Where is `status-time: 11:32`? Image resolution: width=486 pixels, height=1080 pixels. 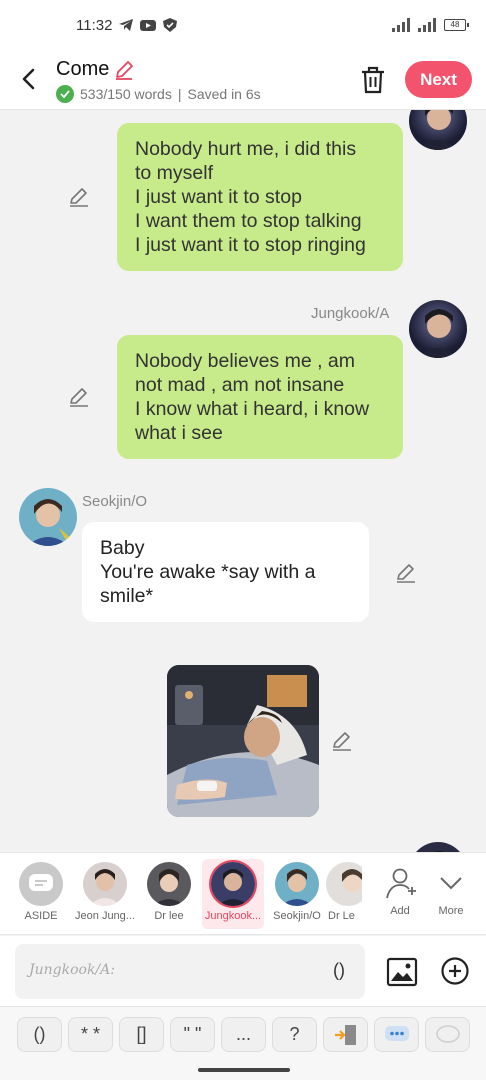 status-time: 11:32 is located at coordinates (94, 25).